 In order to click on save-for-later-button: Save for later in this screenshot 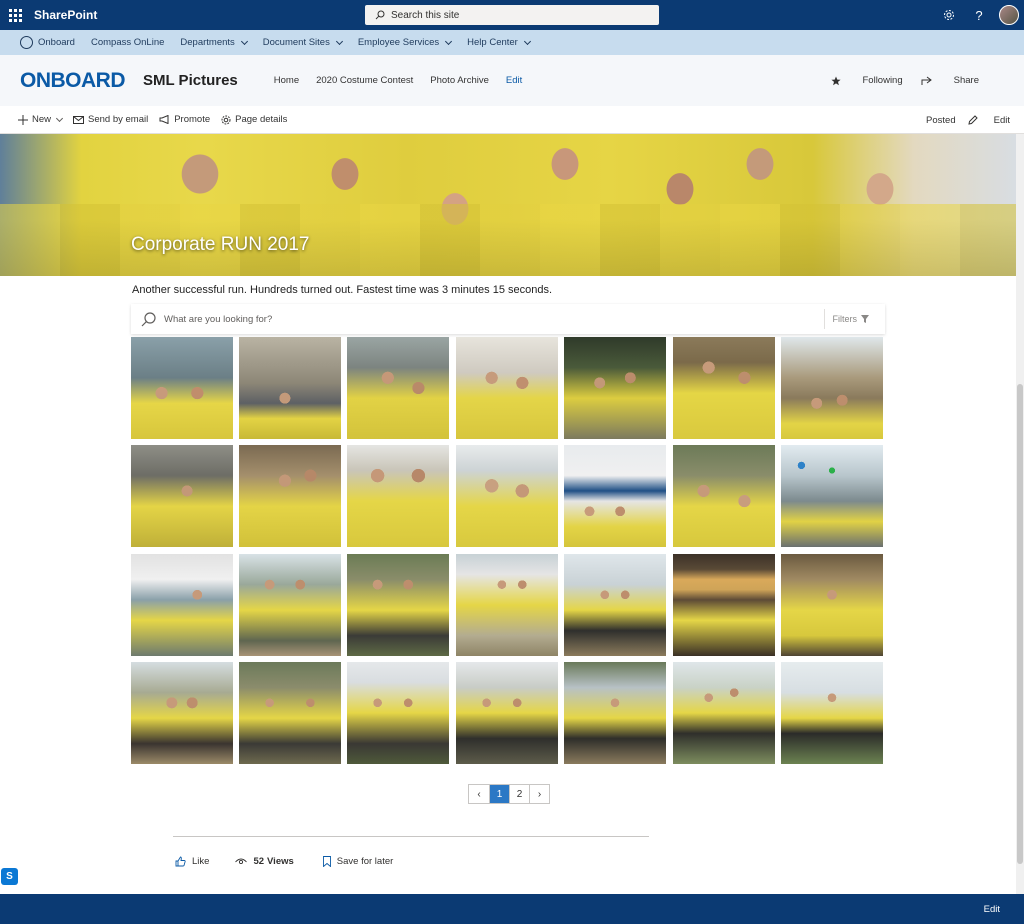, I will do `click(358, 861)`.